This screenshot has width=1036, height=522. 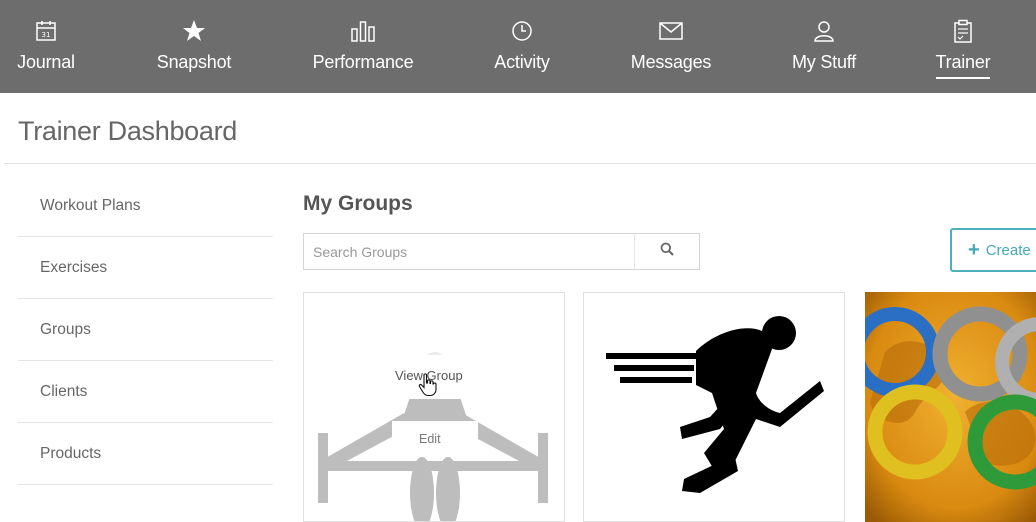 I want to click on search-icon, so click(x=667, y=251).